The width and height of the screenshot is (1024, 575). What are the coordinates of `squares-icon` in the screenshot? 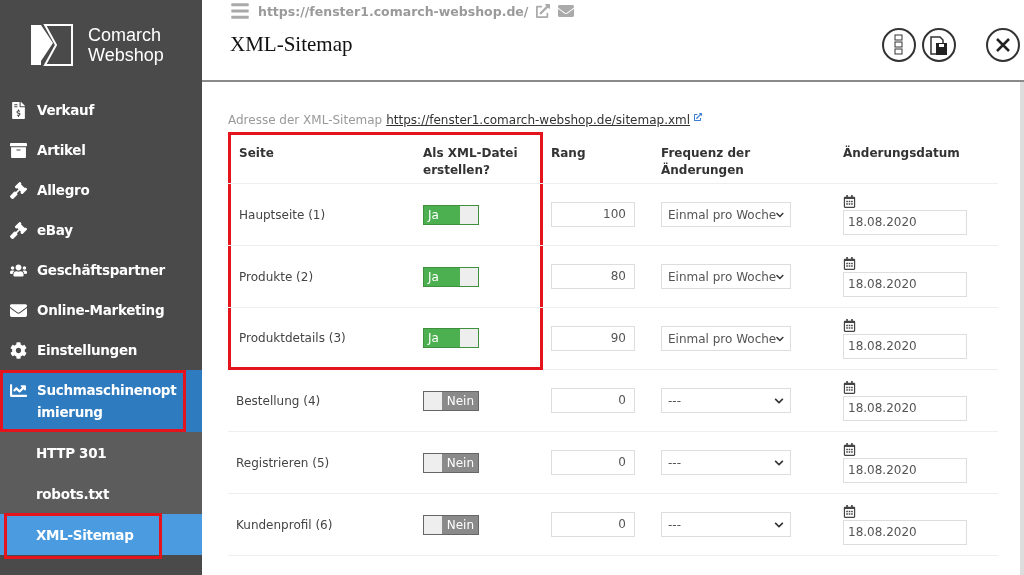 It's located at (899, 45).